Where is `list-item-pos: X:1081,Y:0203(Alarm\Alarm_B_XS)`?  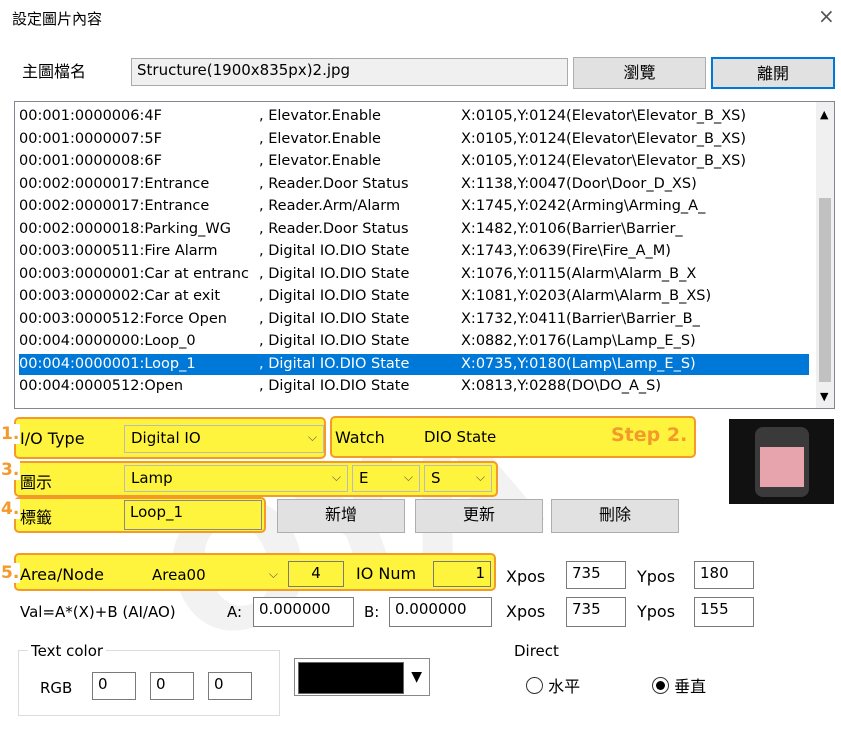
list-item-pos: X:1081,Y:0203(Alarm\Alarm_B_XS) is located at coordinates (586, 296).